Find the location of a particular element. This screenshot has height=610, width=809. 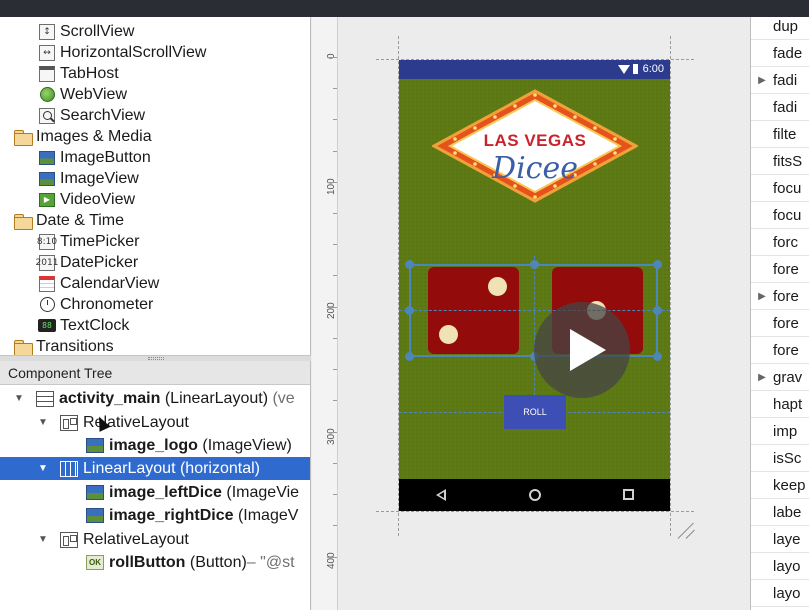

attribute-row: fadi is located at coordinates (780, 107).